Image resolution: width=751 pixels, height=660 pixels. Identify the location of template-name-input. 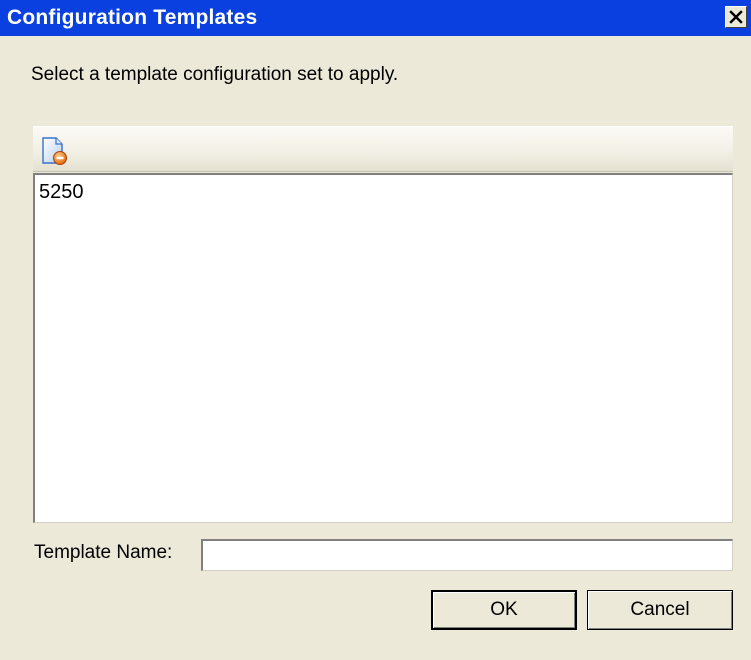
(467, 555).